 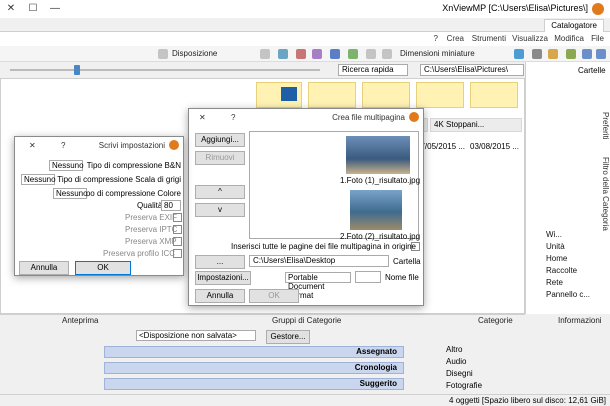 I want to click on write-close-button: ✕, so click(x=32, y=145).